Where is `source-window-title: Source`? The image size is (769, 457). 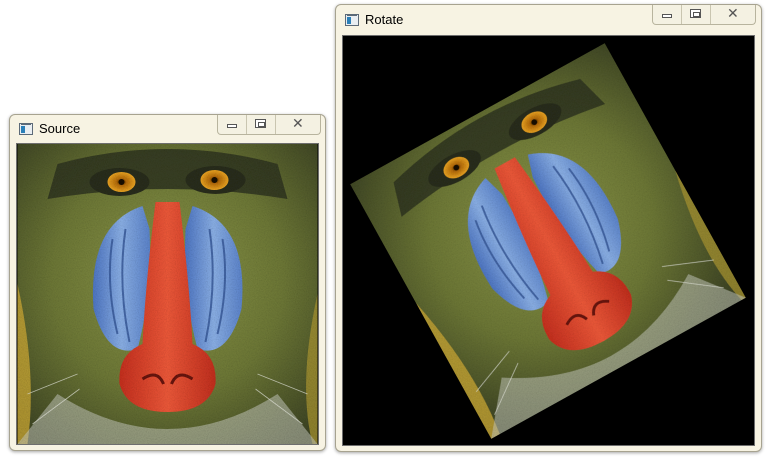 source-window-title: Source is located at coordinates (60, 128).